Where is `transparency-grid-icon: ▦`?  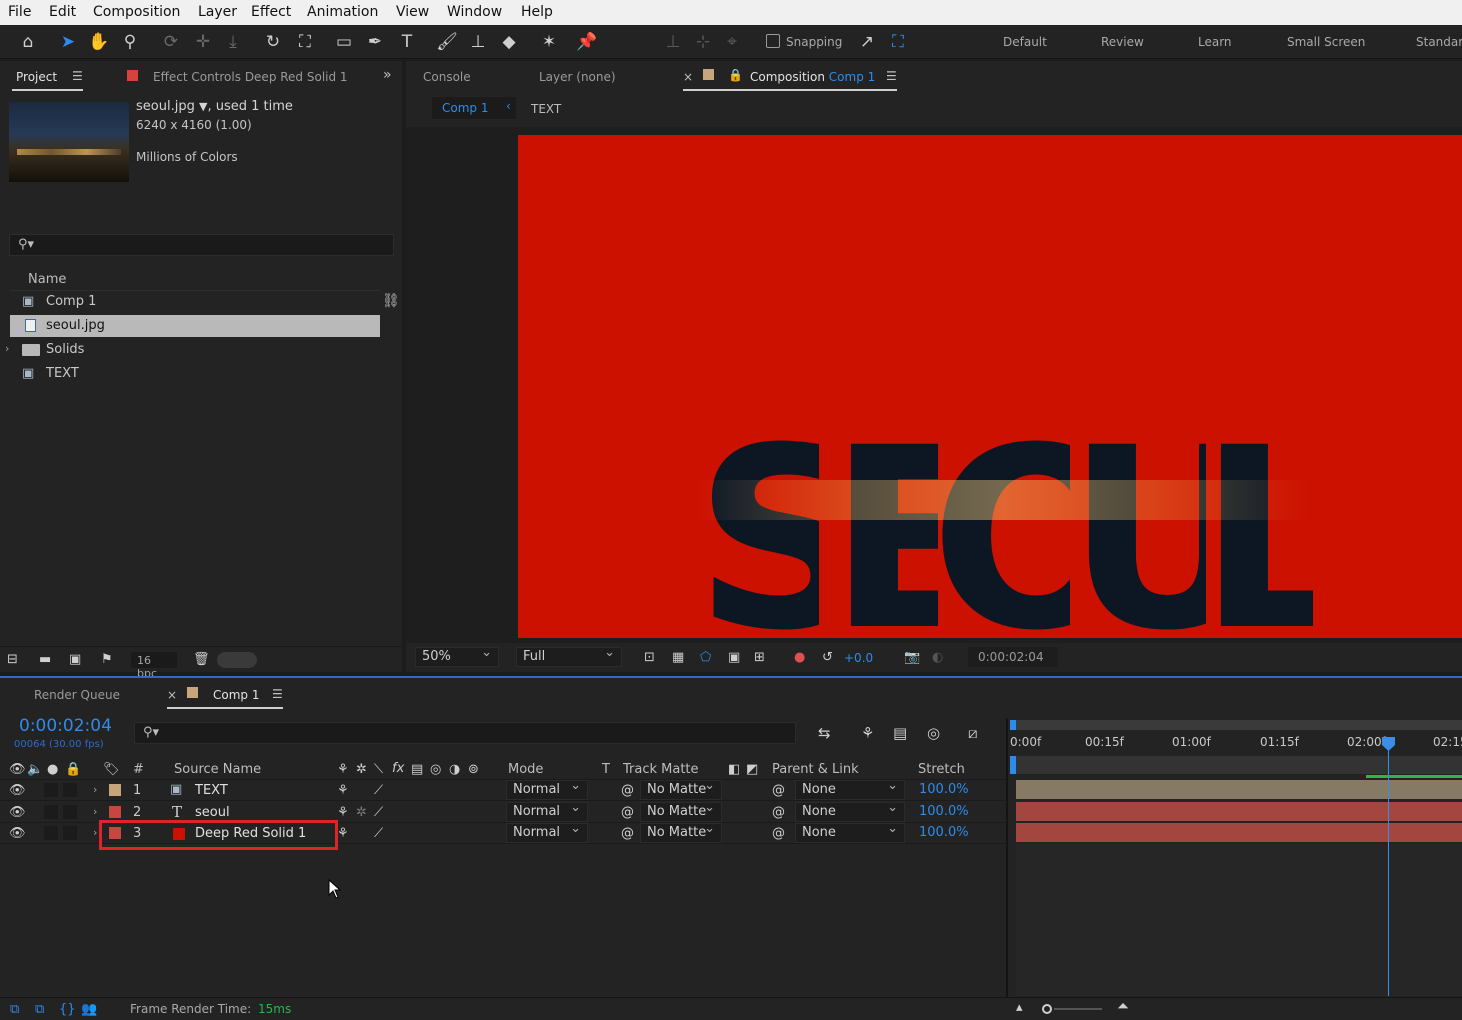 transparency-grid-icon: ▦ is located at coordinates (678, 658).